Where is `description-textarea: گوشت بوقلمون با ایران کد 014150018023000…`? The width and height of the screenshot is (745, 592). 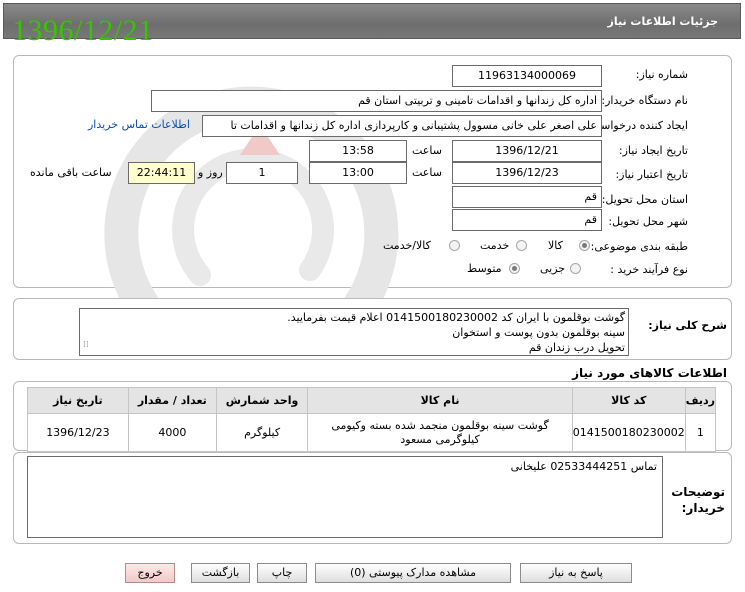 description-textarea: گوشت بوقلمون با ایران کد 014150018023000… is located at coordinates (354, 332).